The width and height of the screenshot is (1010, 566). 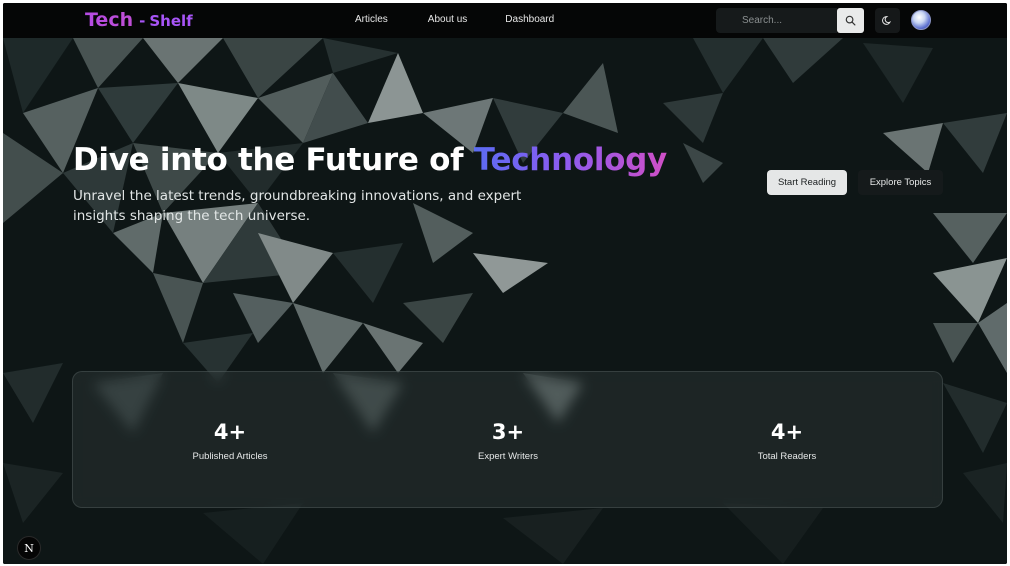 What do you see at coordinates (776, 20) in the screenshot?
I see `search-input` at bounding box center [776, 20].